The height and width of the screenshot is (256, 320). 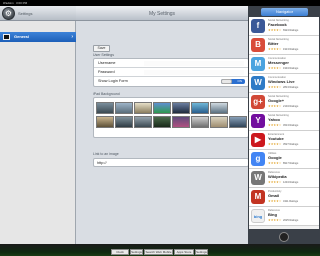 I want to click on left-header: ⚙ Settings, so click(x=38, y=13).